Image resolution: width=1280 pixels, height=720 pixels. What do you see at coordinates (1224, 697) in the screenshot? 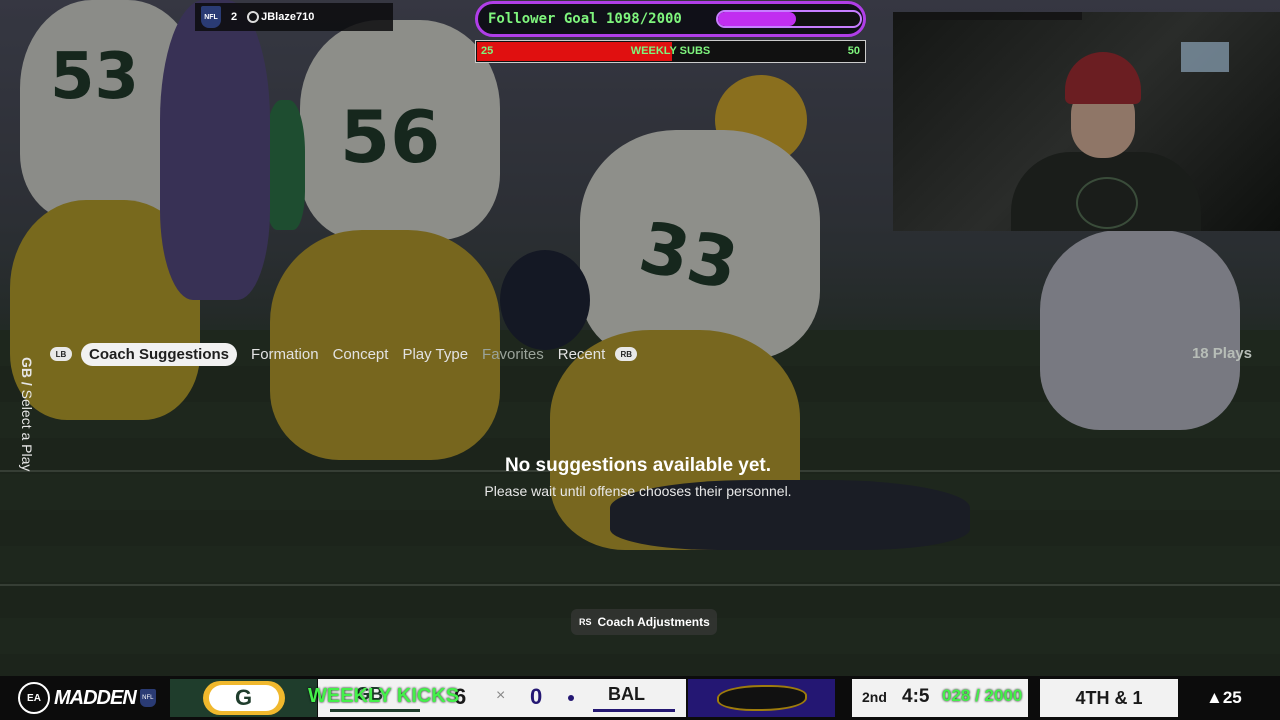
I see `play-clock: ▲25` at bounding box center [1224, 697].